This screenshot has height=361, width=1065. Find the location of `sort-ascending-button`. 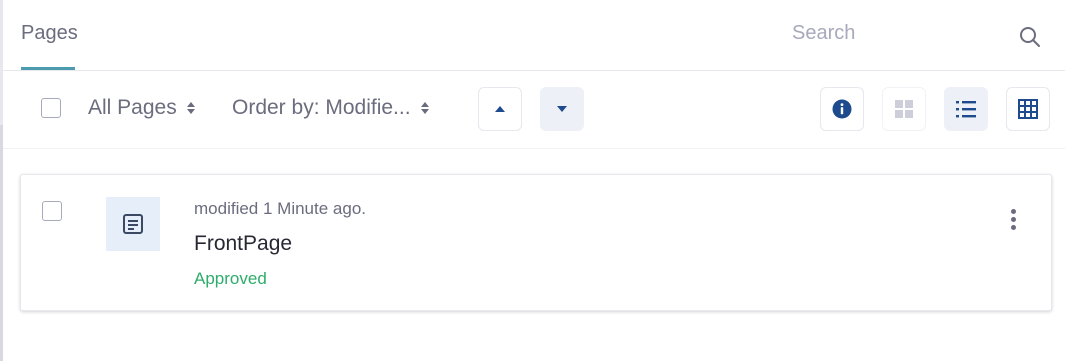

sort-ascending-button is located at coordinates (500, 109).